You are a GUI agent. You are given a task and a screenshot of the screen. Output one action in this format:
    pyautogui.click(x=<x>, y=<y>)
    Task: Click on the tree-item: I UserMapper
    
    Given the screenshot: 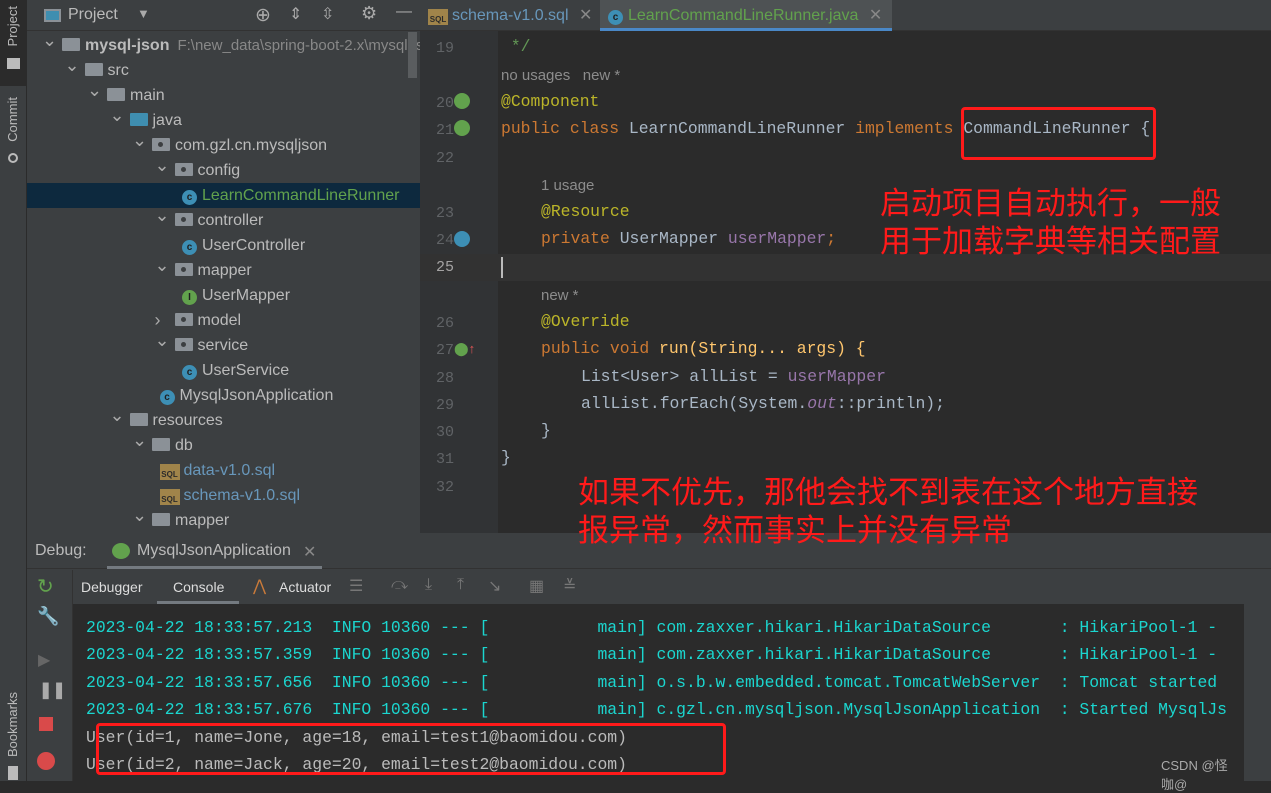 What is the action you would take?
    pyautogui.click(x=223, y=295)
    